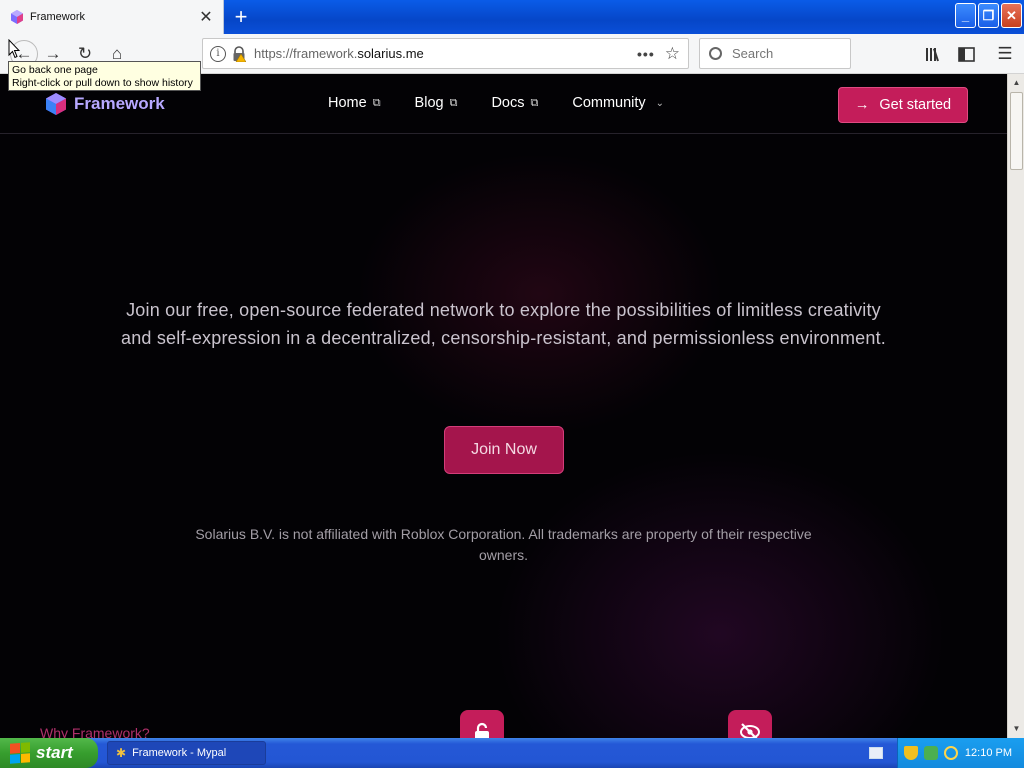  Describe the element at coordinates (966, 54) in the screenshot. I see `sidebar-icon` at that location.